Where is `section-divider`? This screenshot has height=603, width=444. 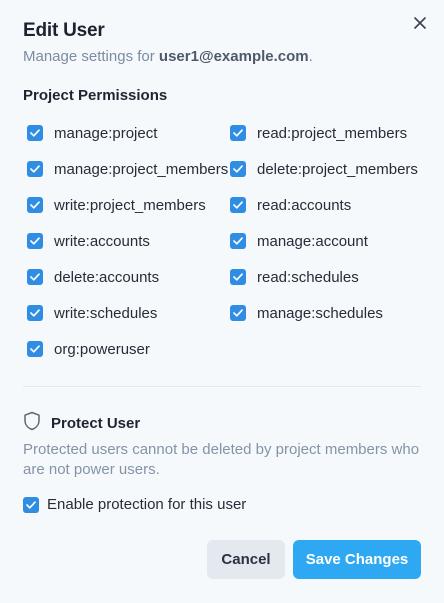
section-divider is located at coordinates (222, 386).